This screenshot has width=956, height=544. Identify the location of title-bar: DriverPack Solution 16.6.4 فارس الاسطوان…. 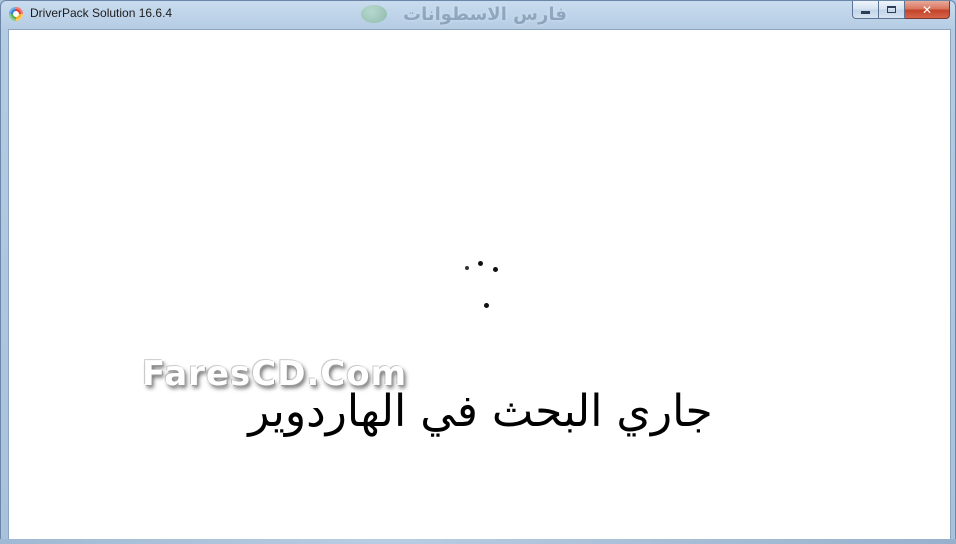
(478, 14).